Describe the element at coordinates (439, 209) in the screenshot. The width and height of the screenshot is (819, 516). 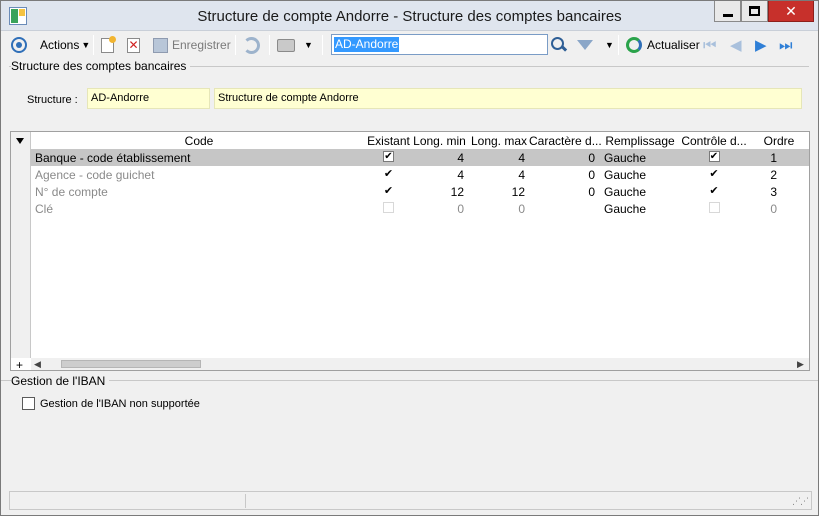
I see `cell-min: 0` at that location.